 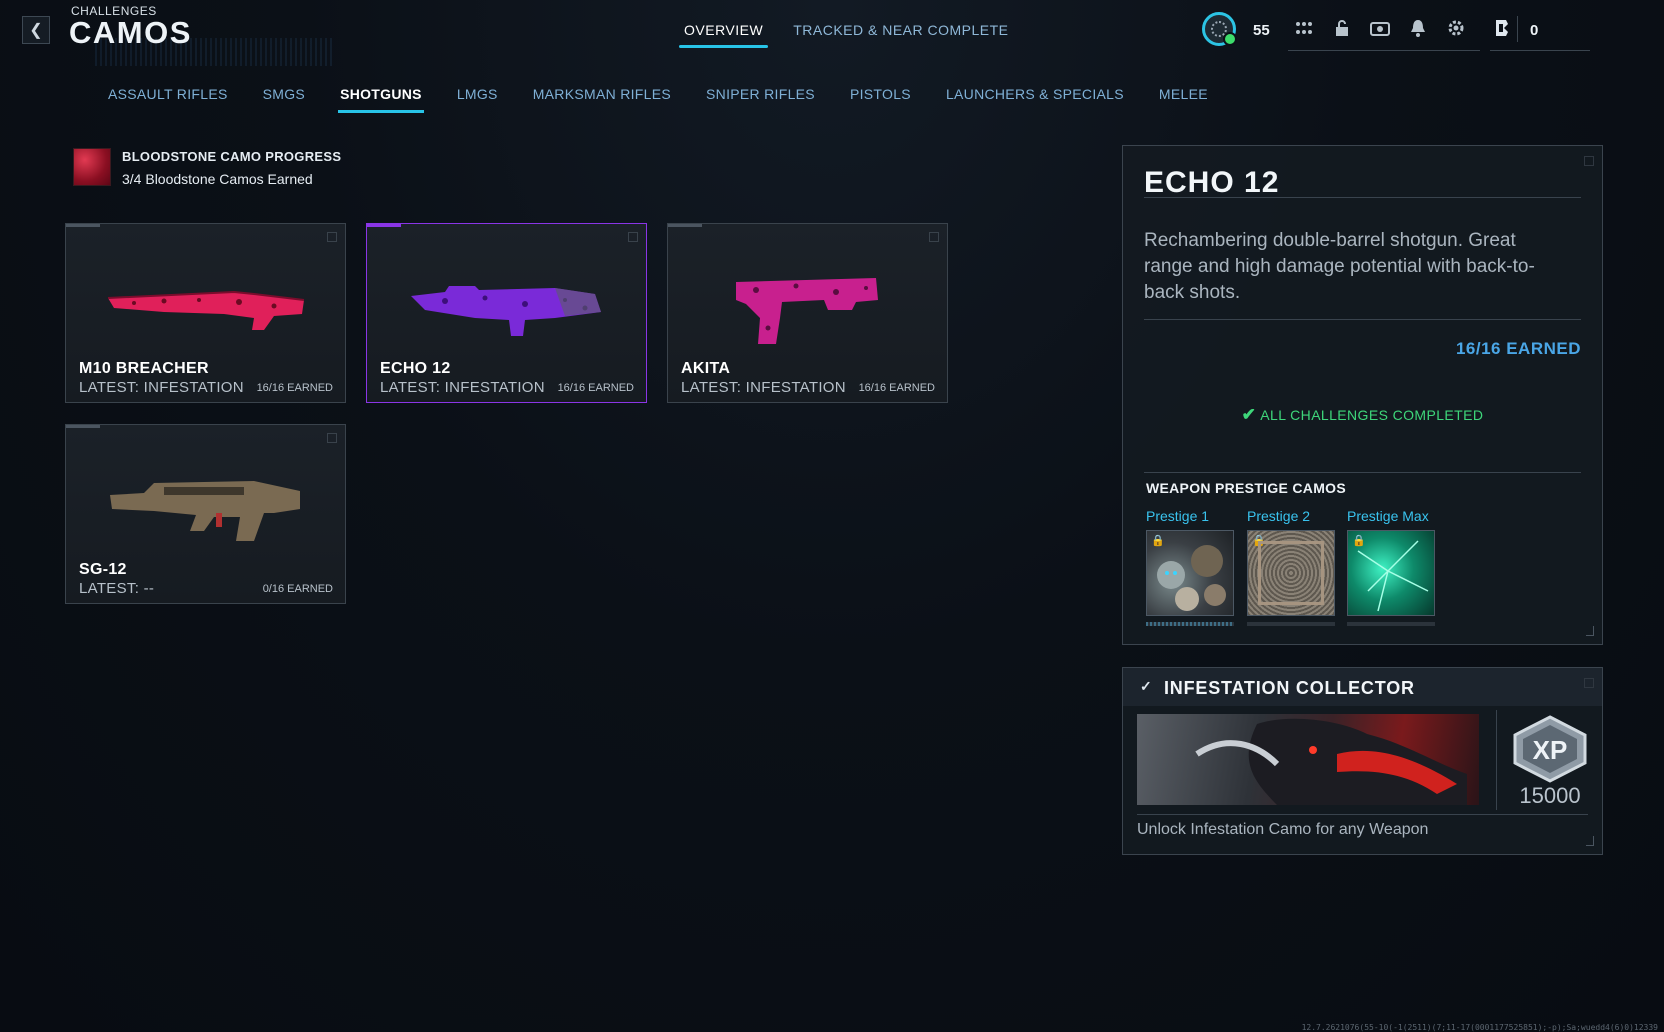 I want to click on grid-menu-icon, so click(x=1304, y=28).